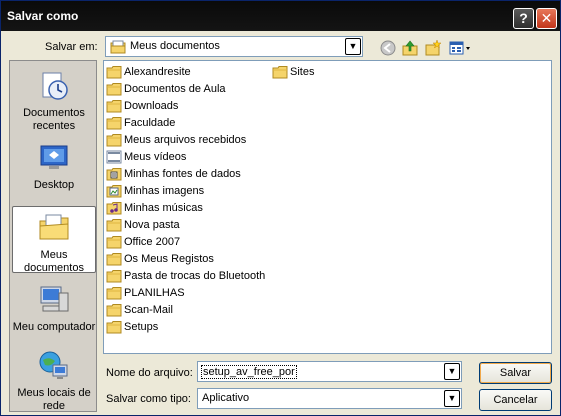 This screenshot has width=561, height=416. Describe the element at coordinates (164, 191) in the screenshot. I see `file-name: Minhas imagens` at that location.